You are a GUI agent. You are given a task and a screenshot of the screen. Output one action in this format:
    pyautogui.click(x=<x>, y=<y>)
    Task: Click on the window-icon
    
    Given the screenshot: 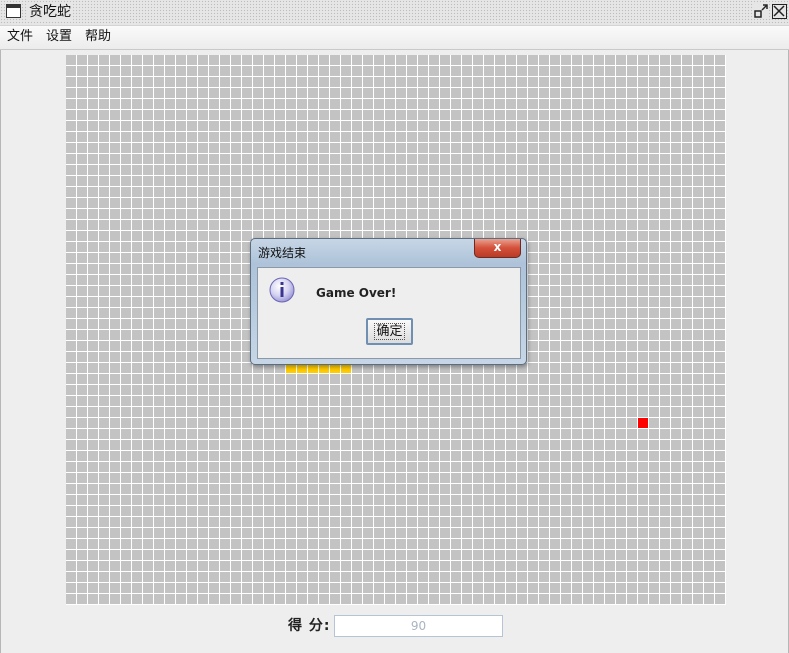 What is the action you would take?
    pyautogui.click(x=13, y=11)
    